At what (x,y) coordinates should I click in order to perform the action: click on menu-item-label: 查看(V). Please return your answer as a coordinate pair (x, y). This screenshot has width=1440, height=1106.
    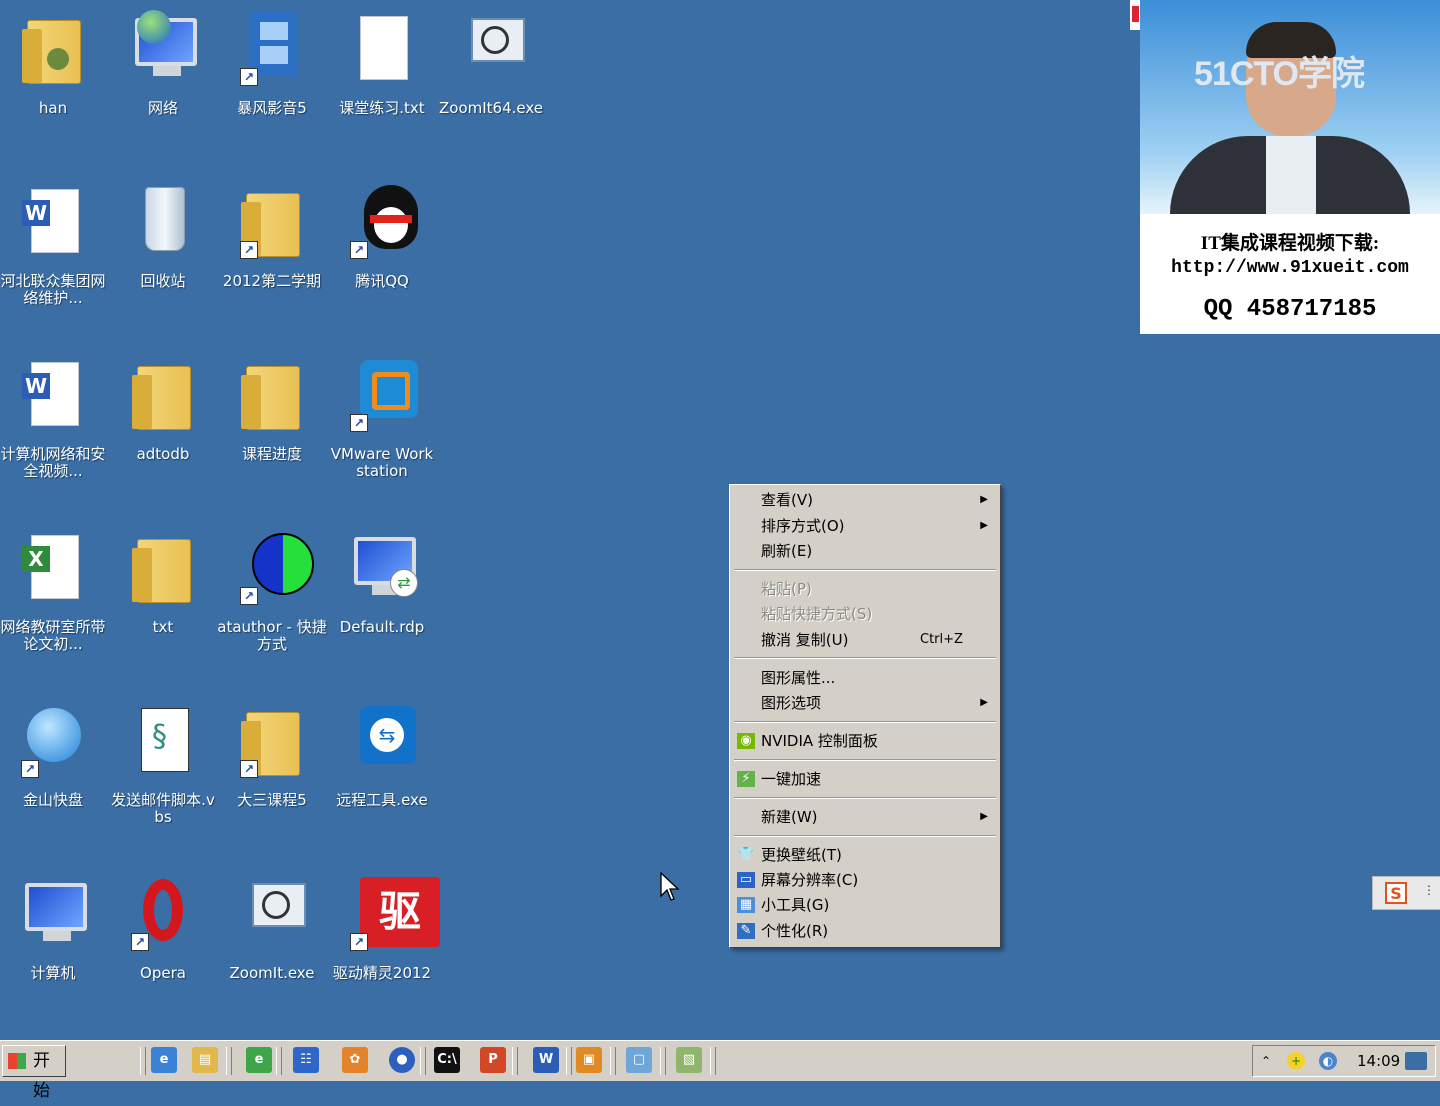
    Looking at the image, I should click on (787, 500).